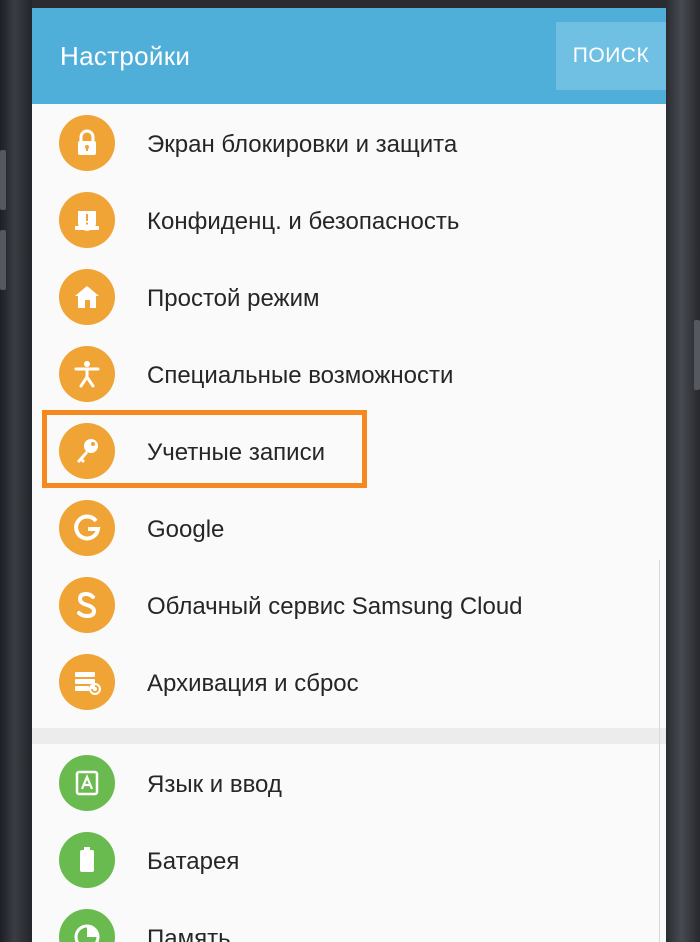  I want to click on battery-icon, so click(87, 860).